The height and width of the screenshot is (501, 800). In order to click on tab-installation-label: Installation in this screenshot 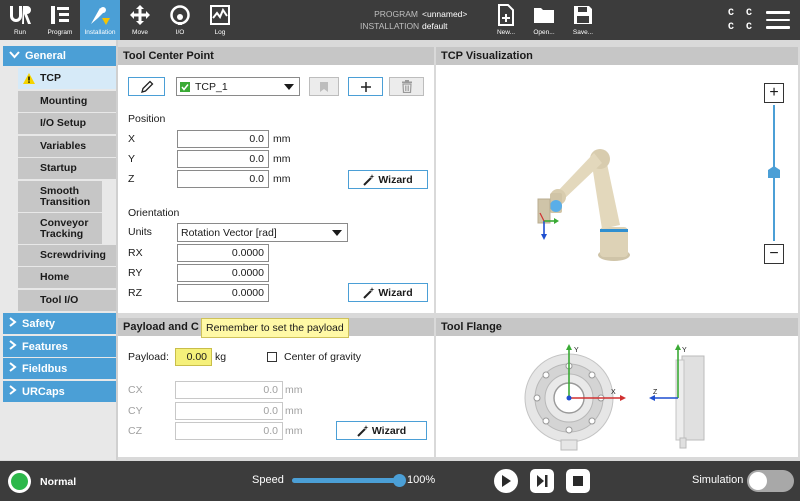, I will do `click(100, 32)`.